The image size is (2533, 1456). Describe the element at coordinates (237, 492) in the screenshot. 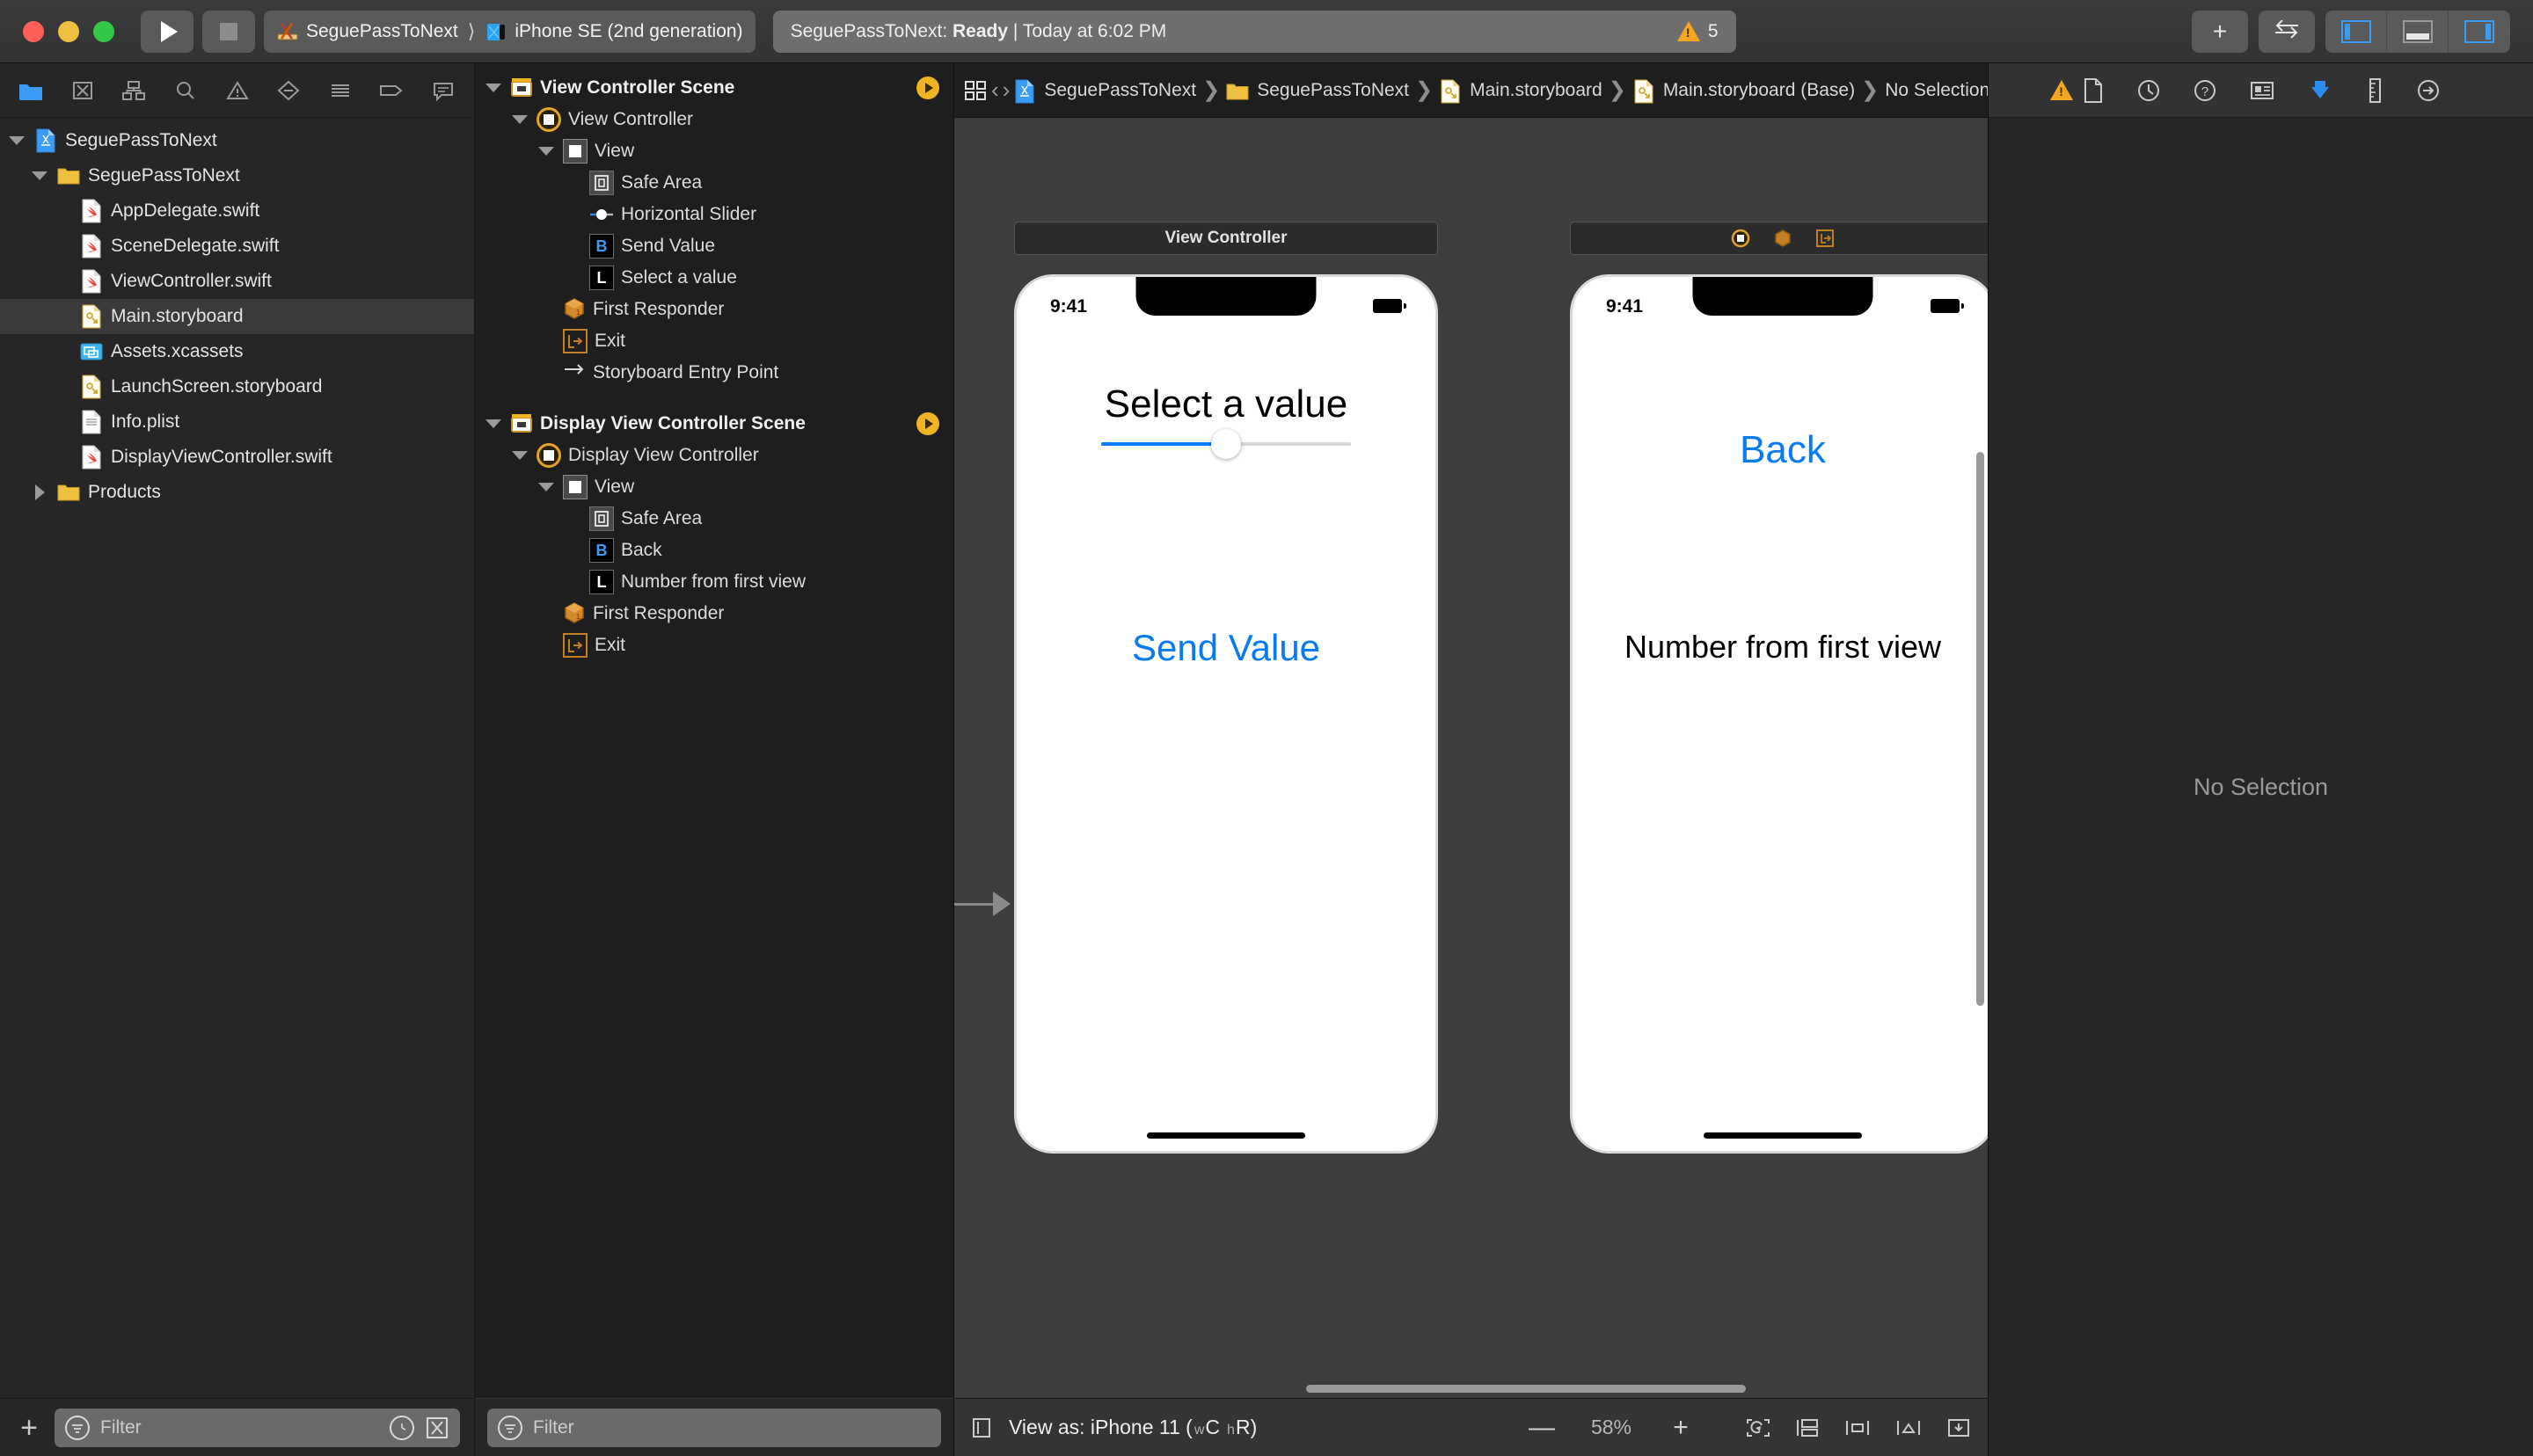

I see `file-tree-row: Products` at that location.